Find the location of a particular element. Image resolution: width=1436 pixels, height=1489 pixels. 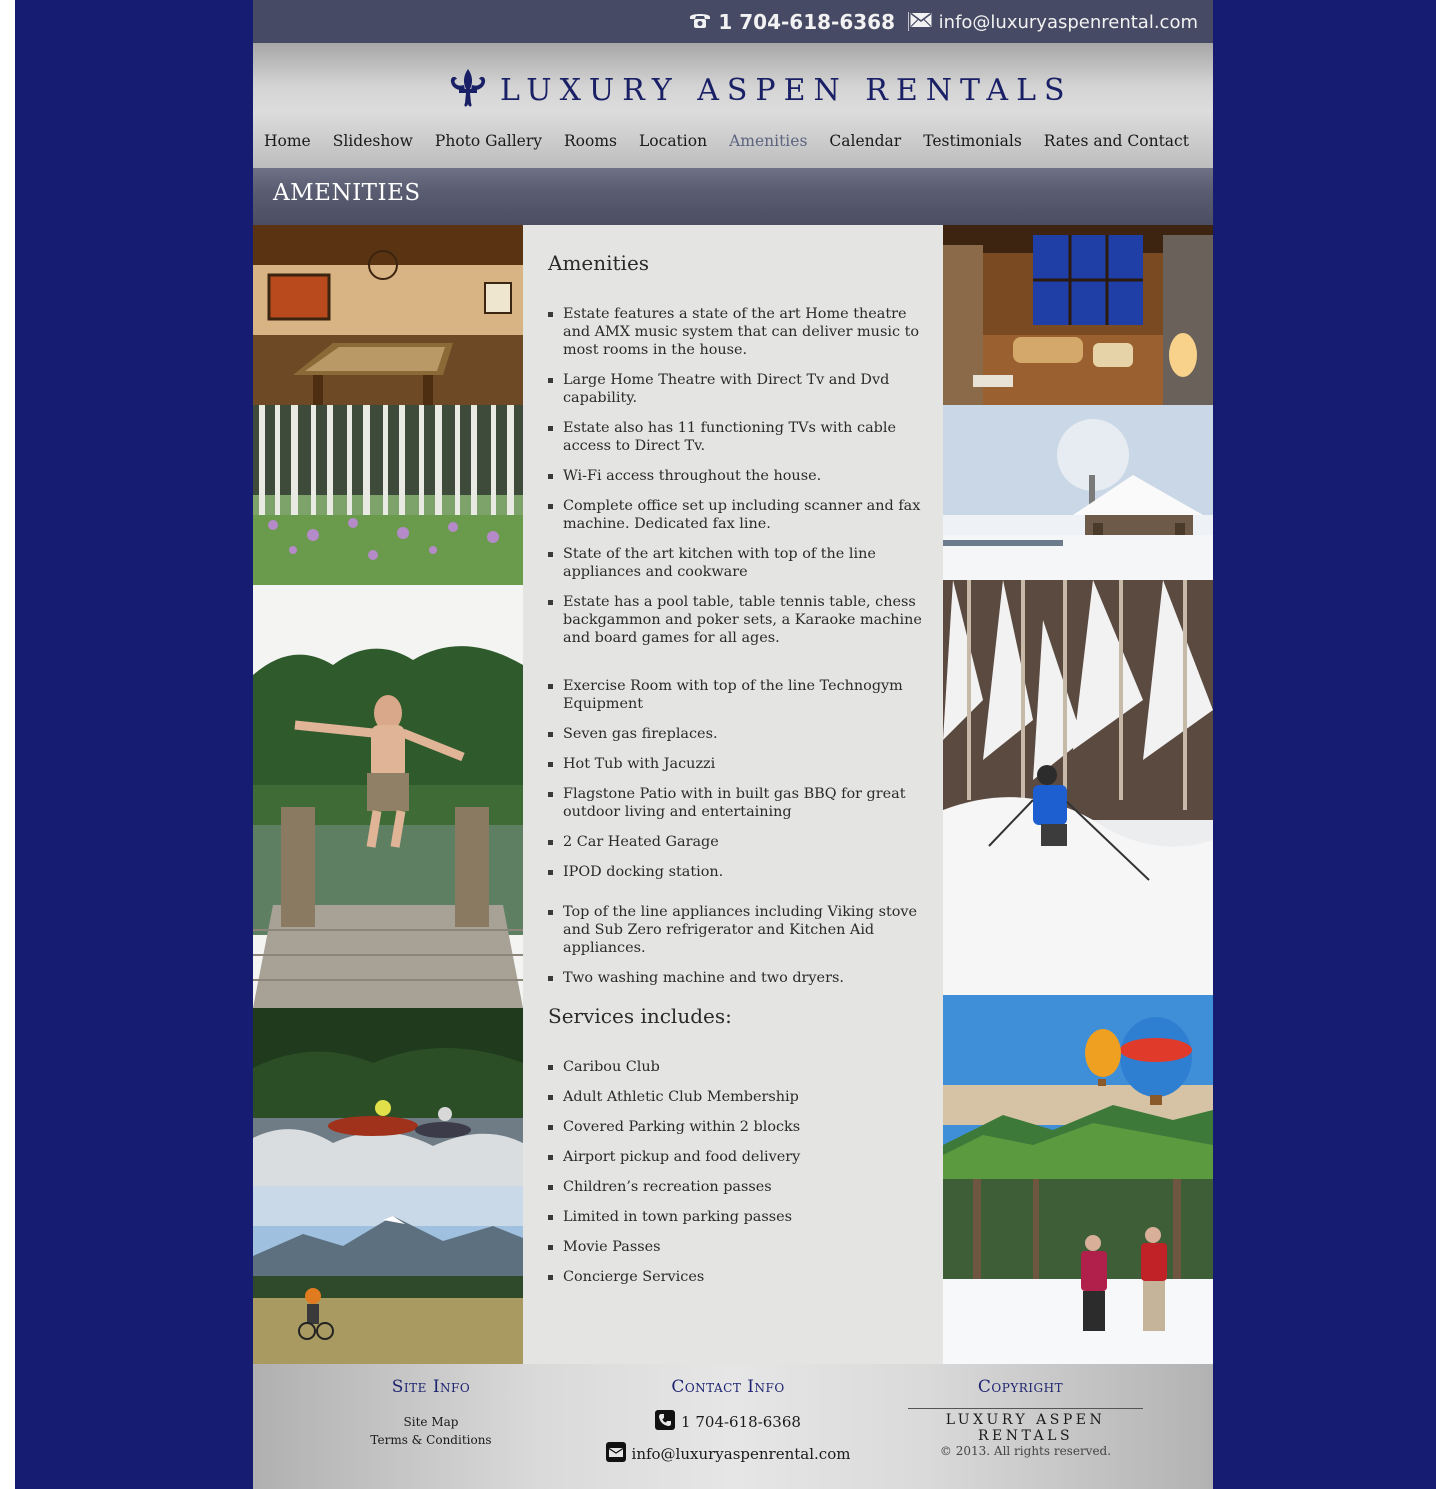

services-heading: Services includes: is located at coordinates (640, 1016).